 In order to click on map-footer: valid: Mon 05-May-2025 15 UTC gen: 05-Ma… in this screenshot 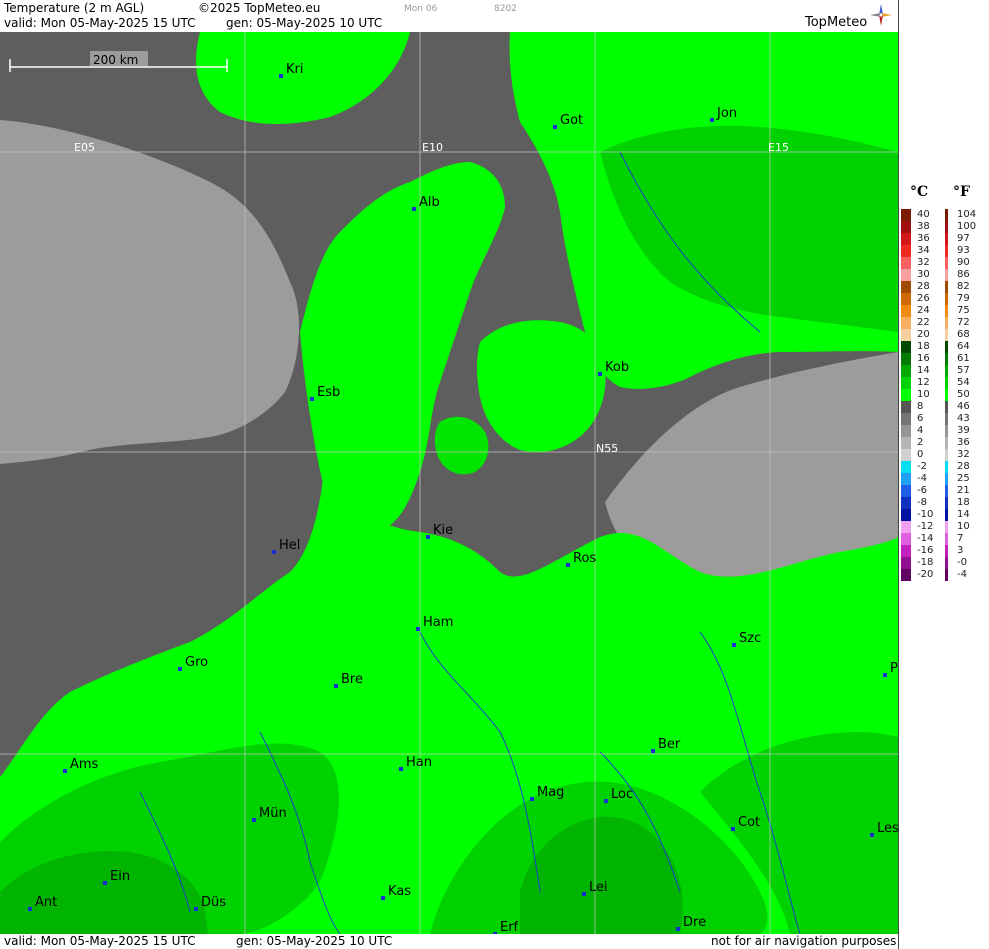, I will do `click(449, 941)`.